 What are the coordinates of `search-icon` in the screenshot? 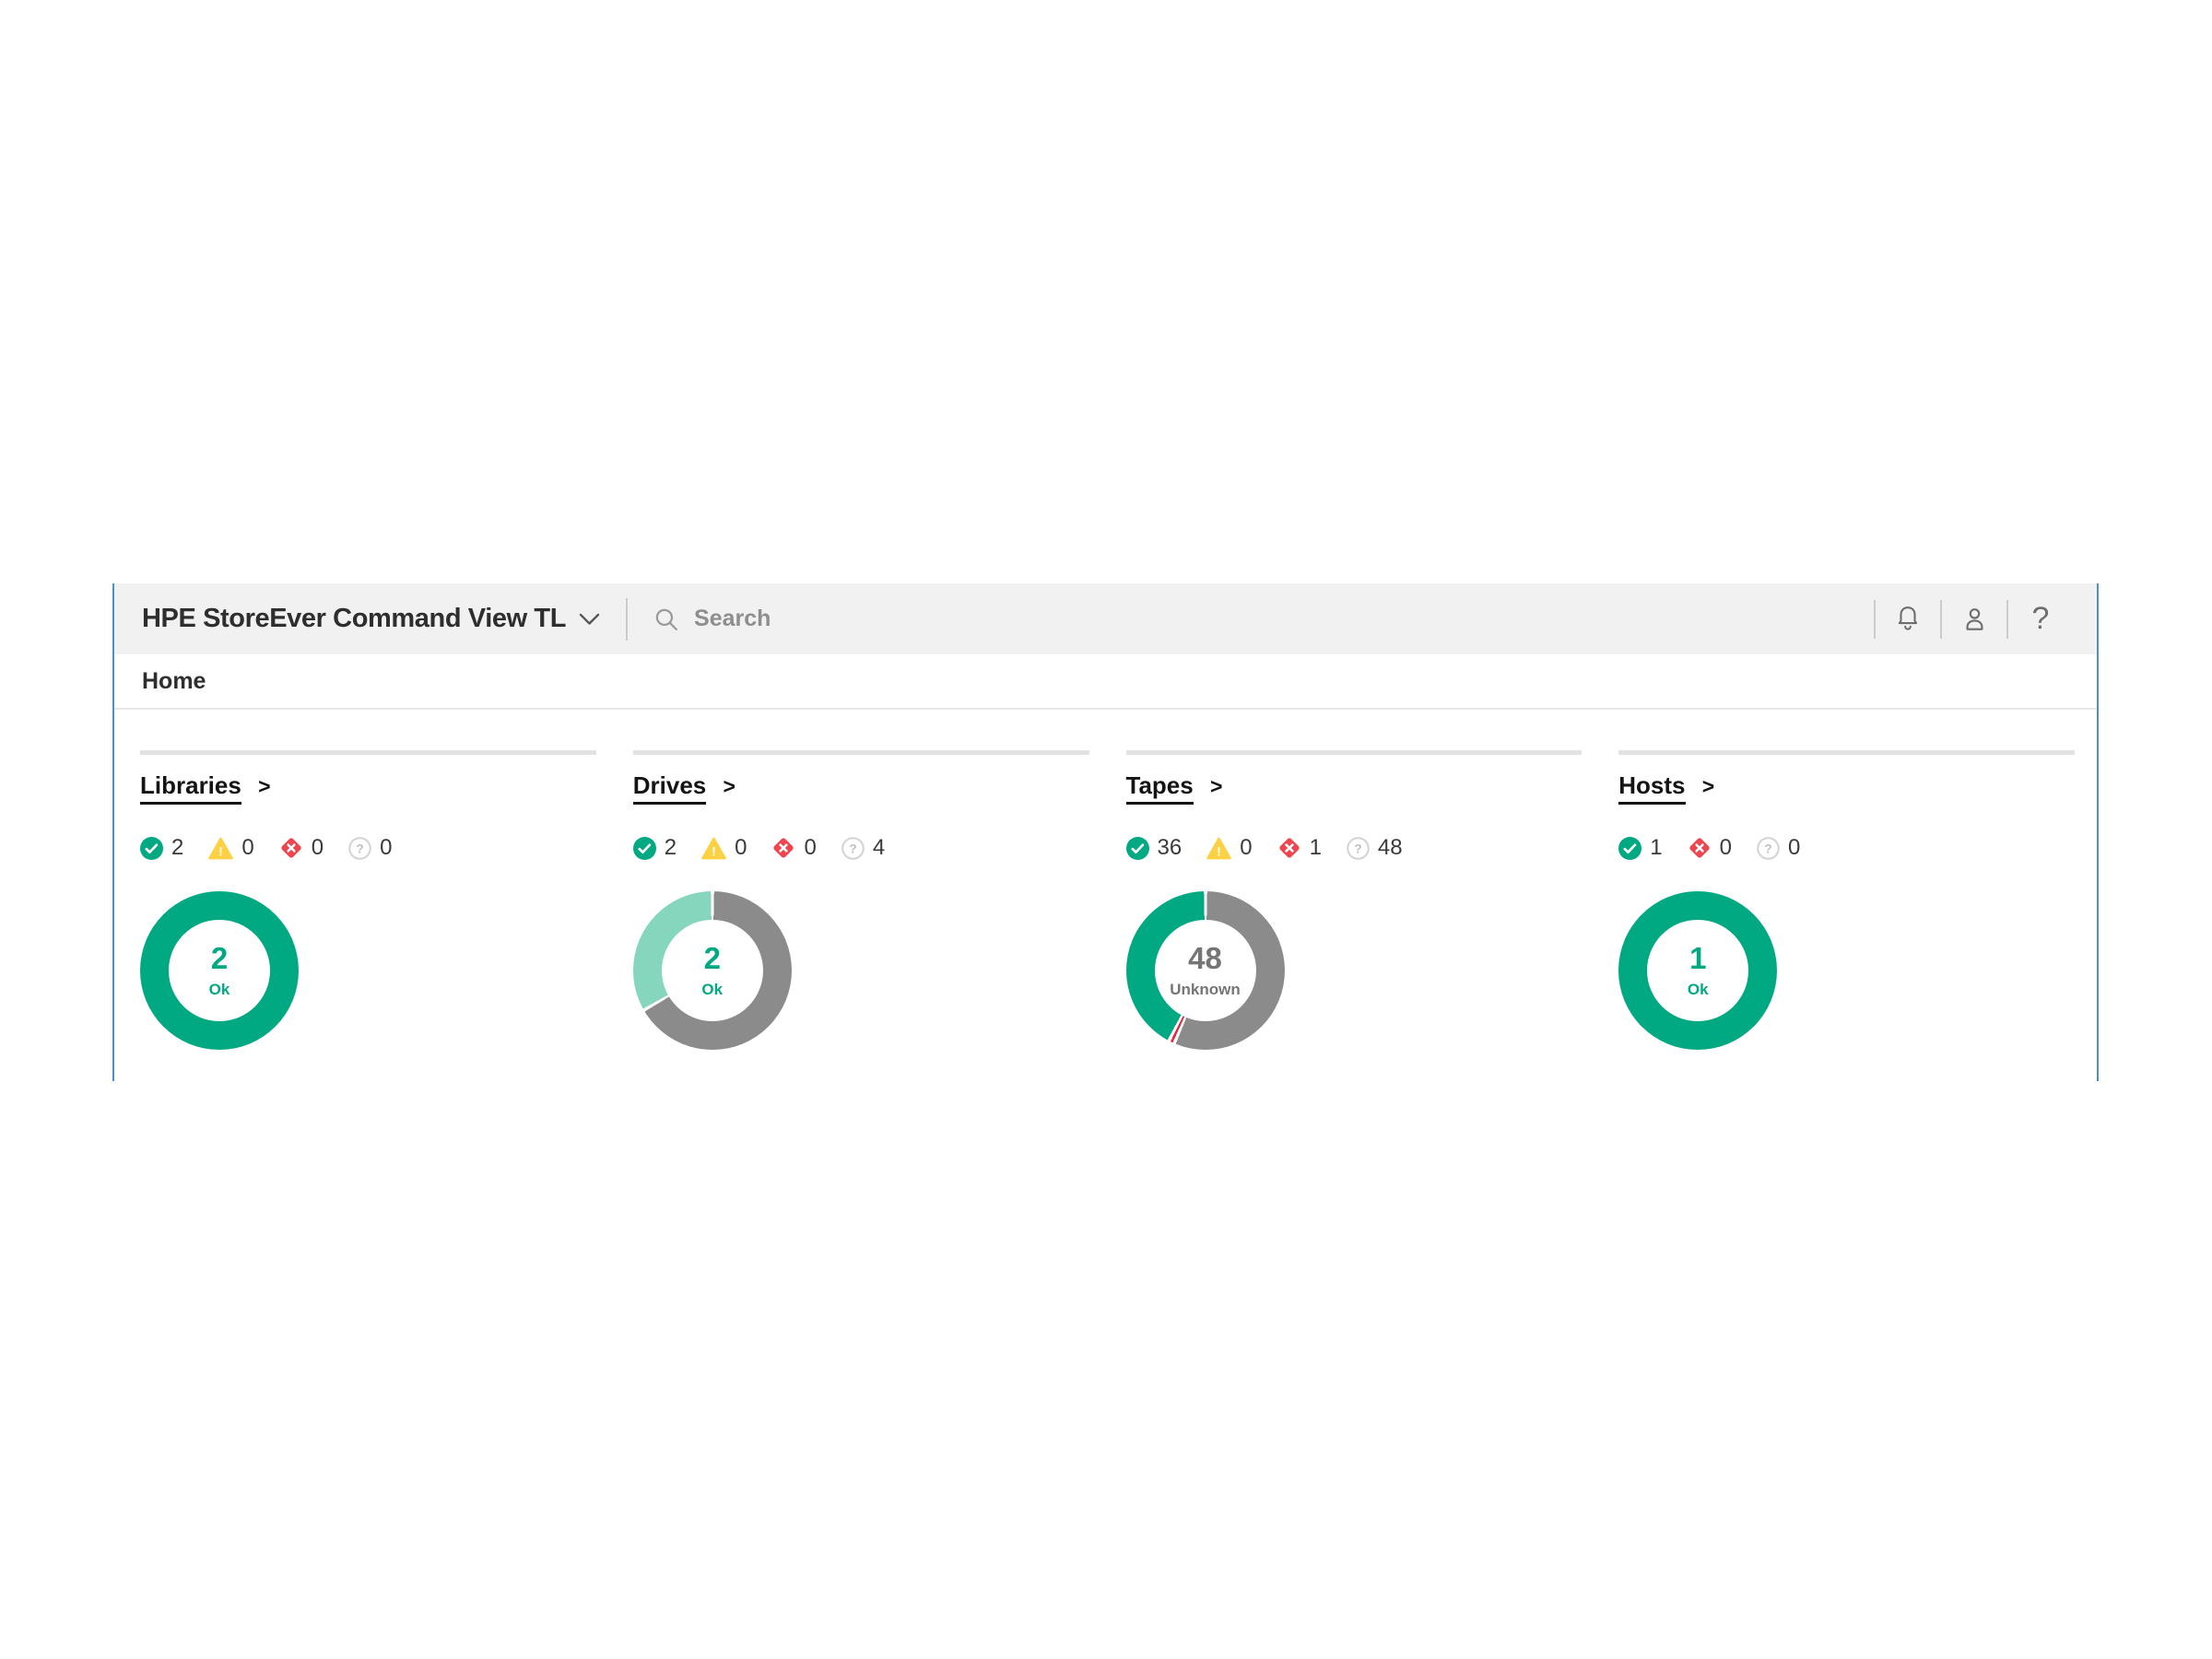 It's located at (666, 619).